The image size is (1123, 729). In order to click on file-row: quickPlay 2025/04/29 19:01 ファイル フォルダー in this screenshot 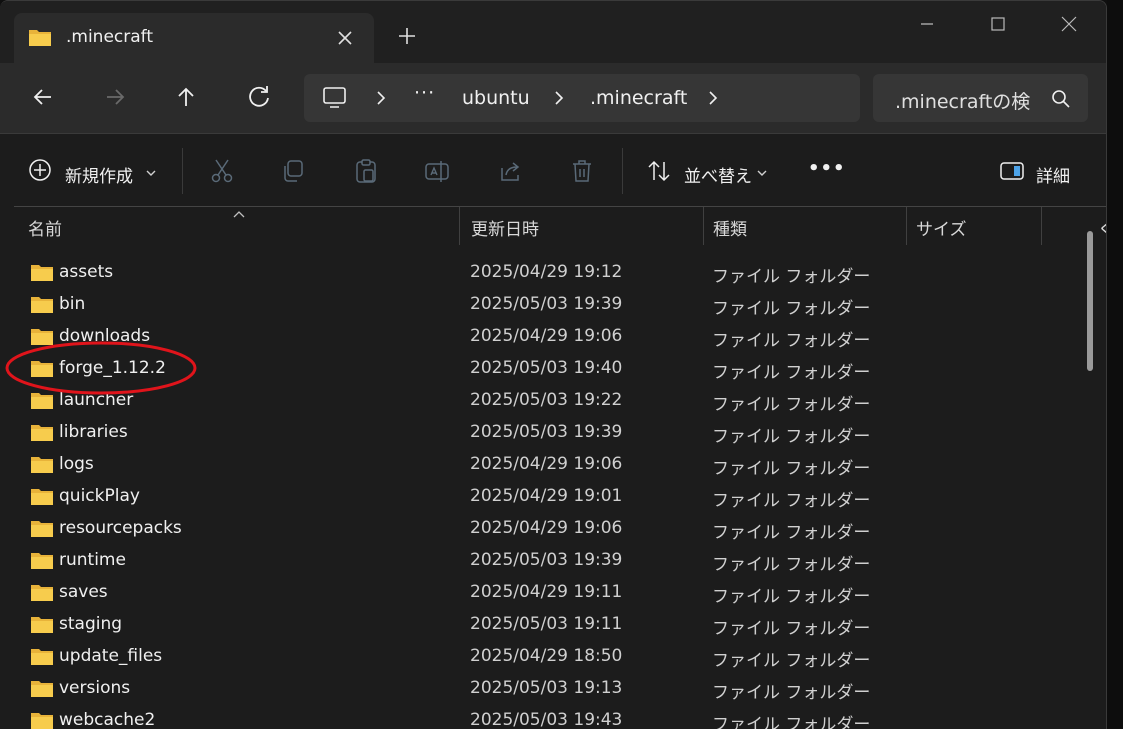, I will do `click(547, 496)`.